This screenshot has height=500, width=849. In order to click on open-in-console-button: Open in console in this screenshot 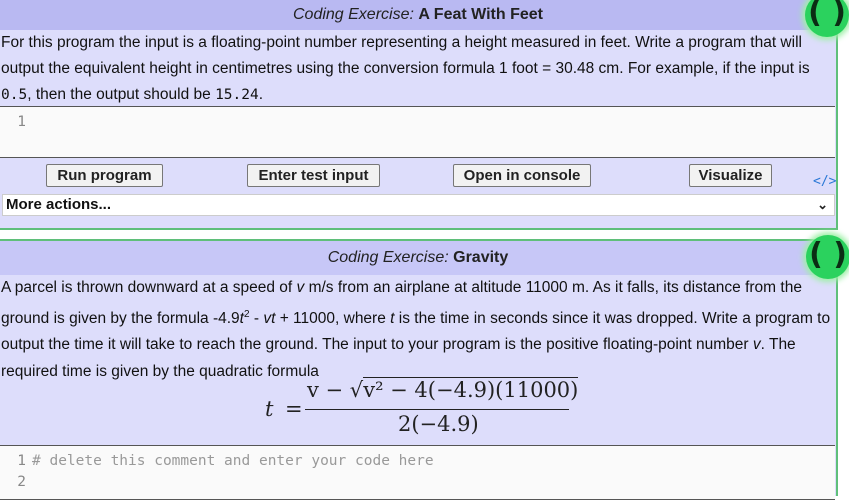, I will do `click(522, 175)`.